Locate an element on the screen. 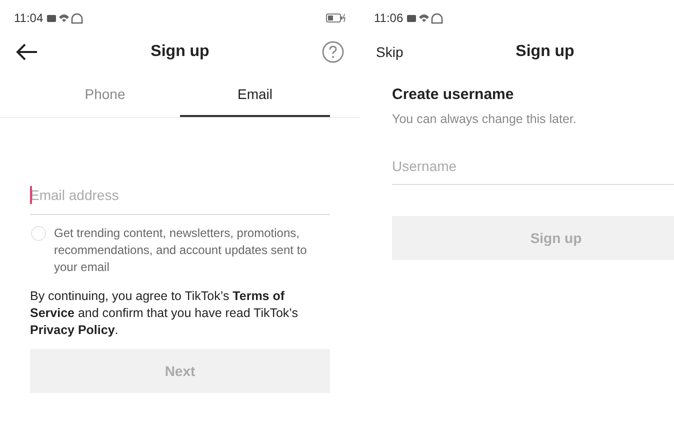 The height and width of the screenshot is (448, 674). username-field: Username is located at coordinates (533, 166).